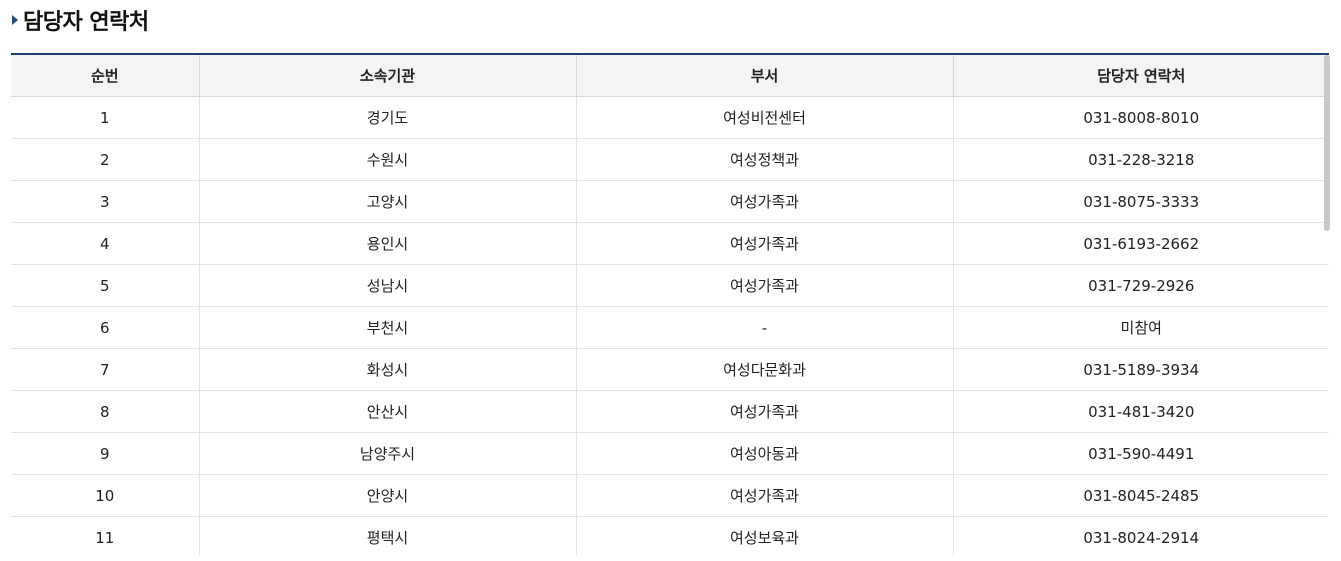 The height and width of the screenshot is (561, 1341). Describe the element at coordinates (765, 159) in the screenshot. I see `cell-department: 여성정책과` at that location.